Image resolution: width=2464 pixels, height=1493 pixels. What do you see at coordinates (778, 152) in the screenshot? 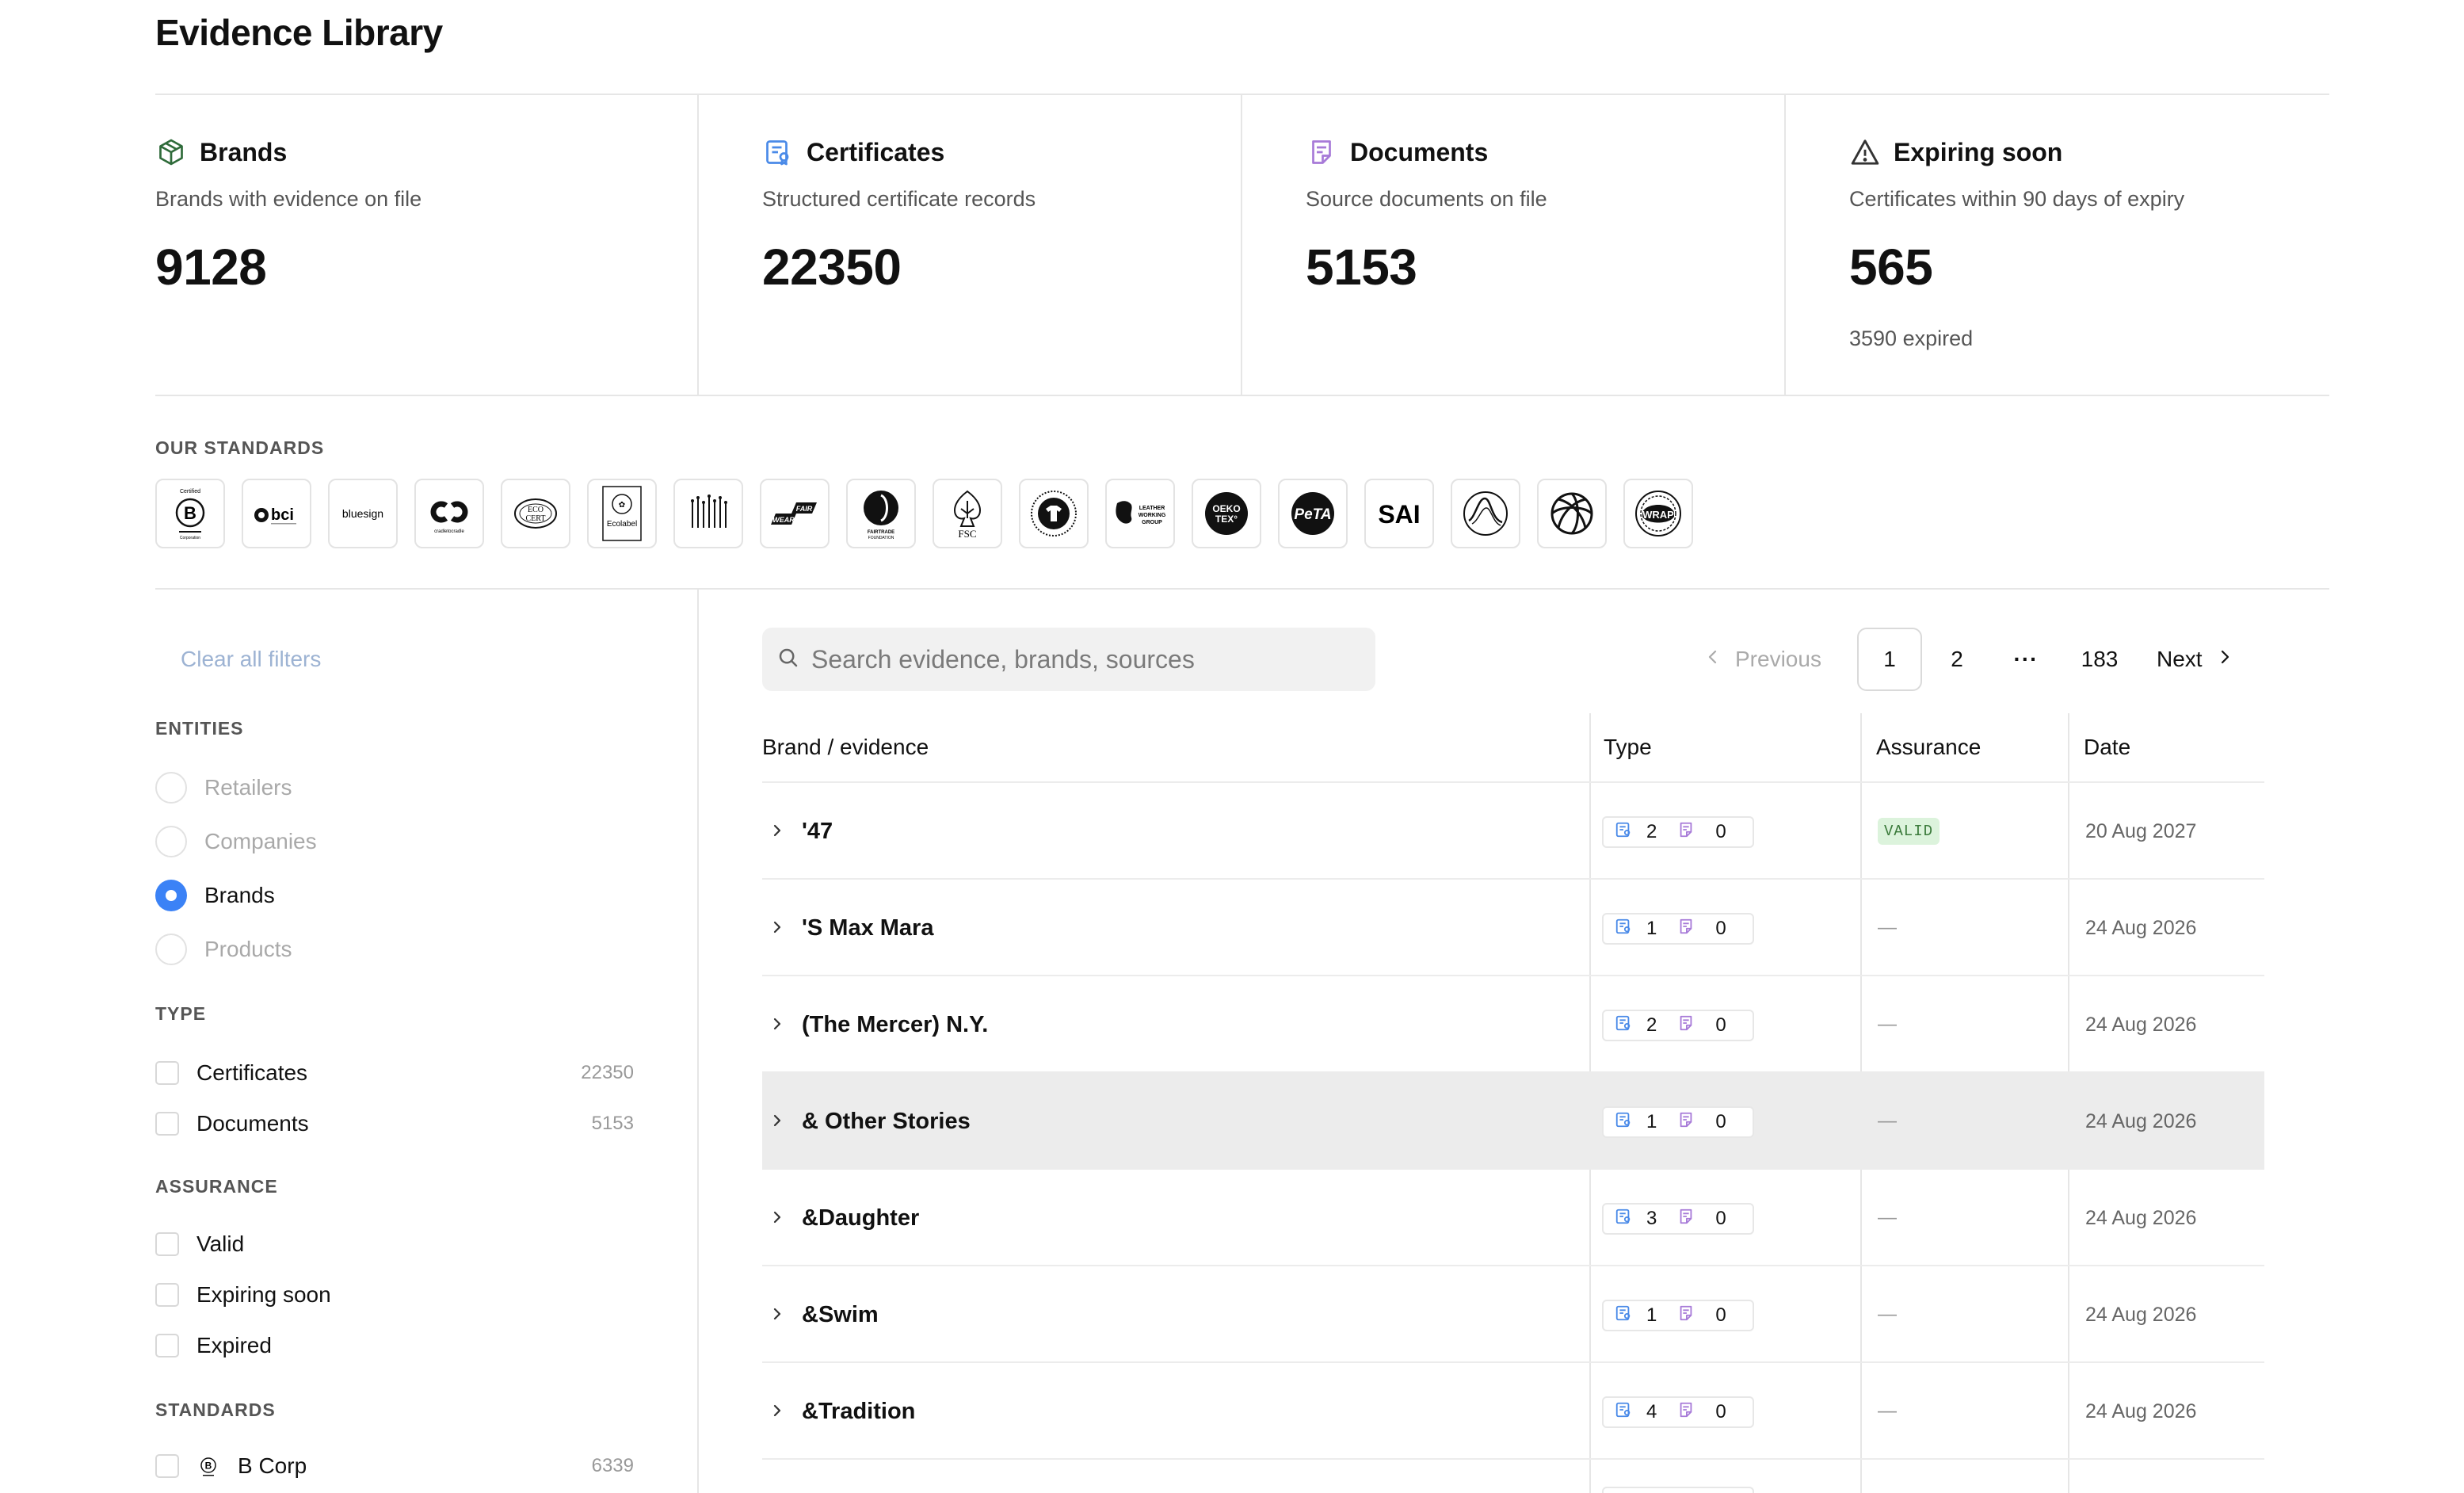
I see `certificate-icon` at bounding box center [778, 152].